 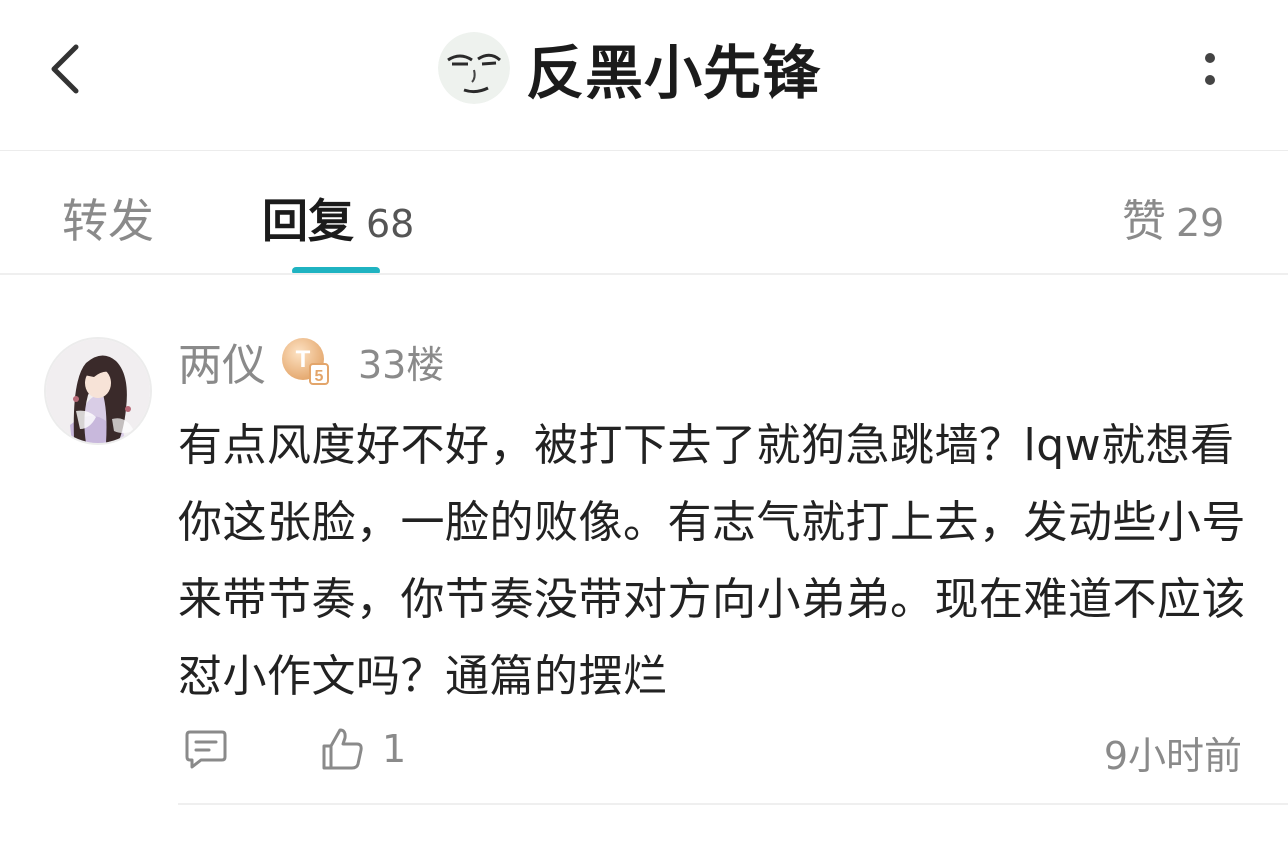 I want to click on timestamp: 9小时前, so click(x=1172, y=756).